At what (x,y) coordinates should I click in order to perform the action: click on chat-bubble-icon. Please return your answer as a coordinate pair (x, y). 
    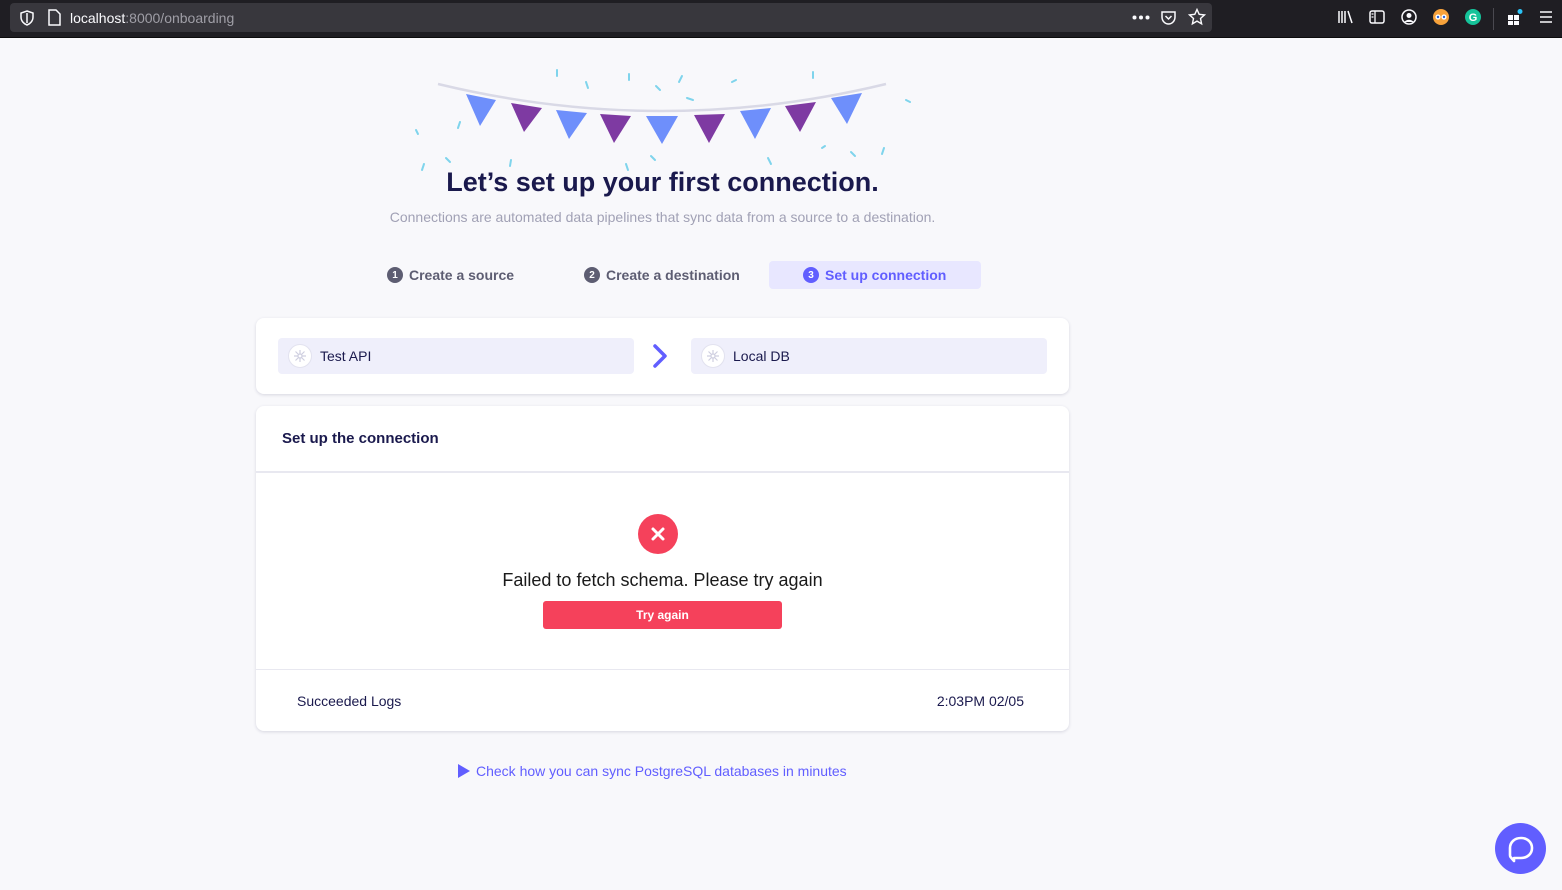
    Looking at the image, I should click on (1520, 849).